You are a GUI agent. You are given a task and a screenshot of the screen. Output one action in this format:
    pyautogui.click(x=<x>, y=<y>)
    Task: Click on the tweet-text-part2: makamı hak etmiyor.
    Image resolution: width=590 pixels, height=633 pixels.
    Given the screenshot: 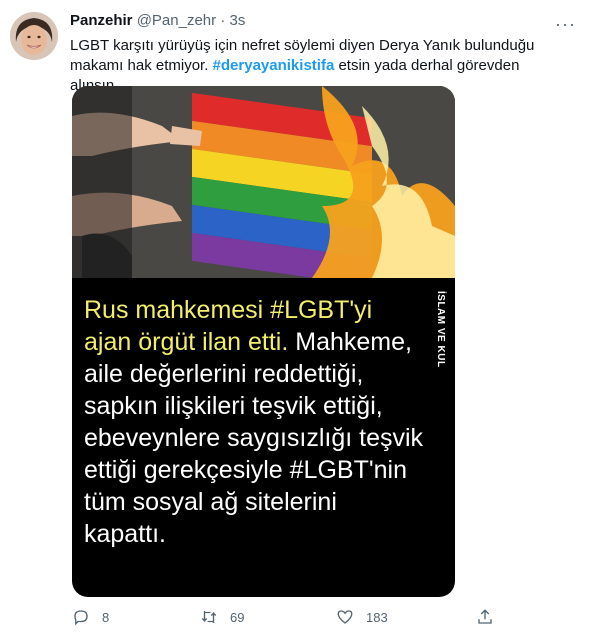 What is the action you would take?
    pyautogui.click(x=141, y=65)
    